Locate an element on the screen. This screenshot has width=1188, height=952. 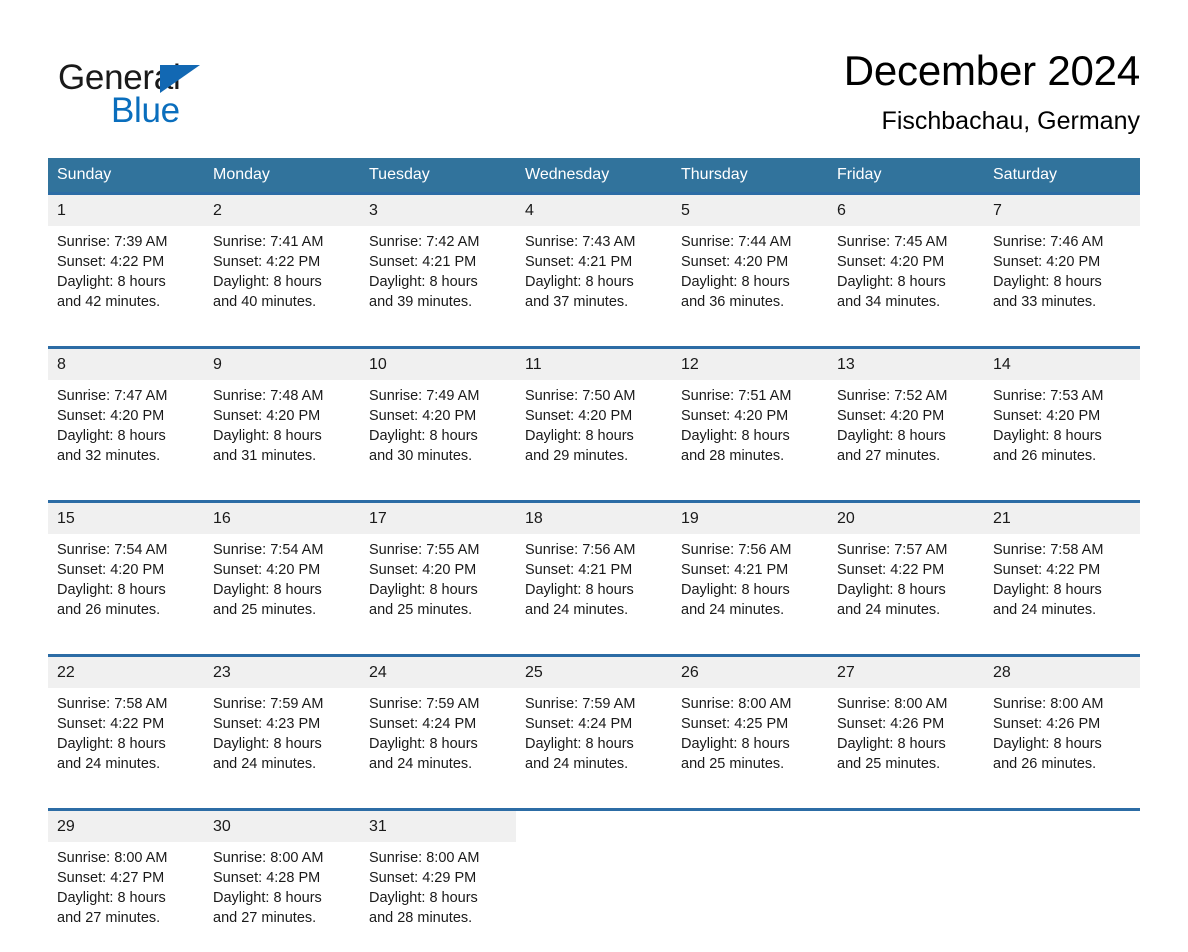
day-number-cell: 12 is located at coordinates (750, 364).